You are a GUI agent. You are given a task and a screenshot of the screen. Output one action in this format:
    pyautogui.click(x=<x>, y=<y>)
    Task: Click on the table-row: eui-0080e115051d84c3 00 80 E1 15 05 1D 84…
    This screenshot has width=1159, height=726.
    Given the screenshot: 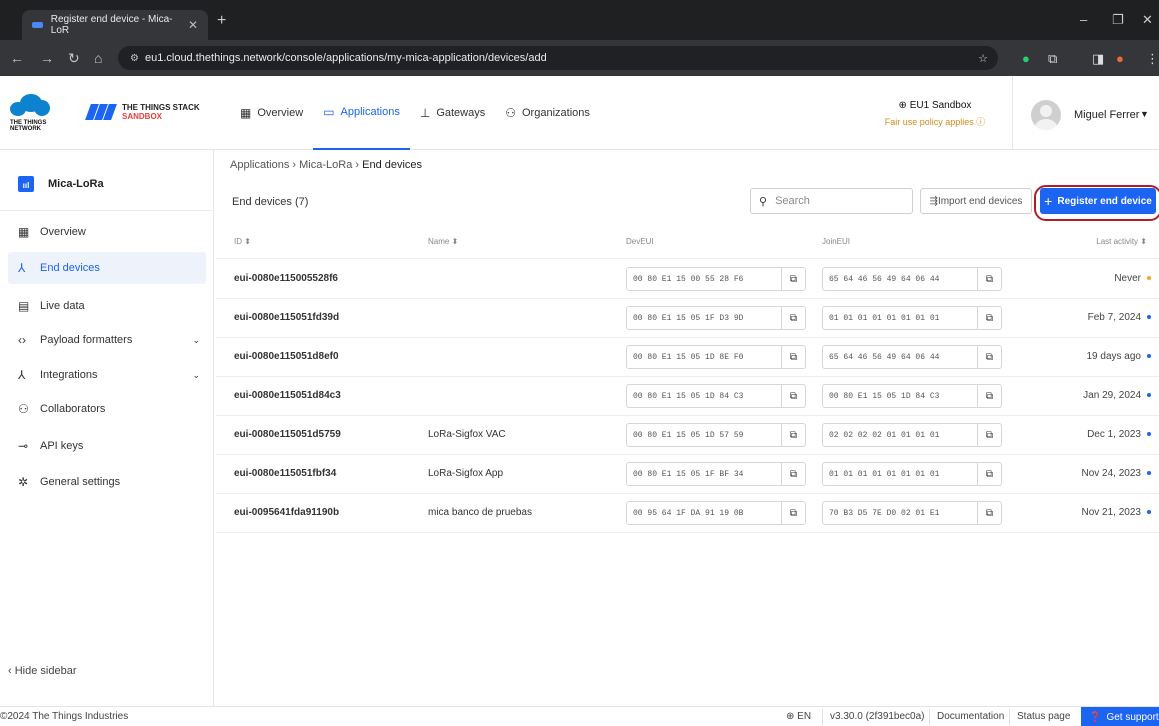 What is the action you would take?
    pyautogui.click(x=687, y=396)
    